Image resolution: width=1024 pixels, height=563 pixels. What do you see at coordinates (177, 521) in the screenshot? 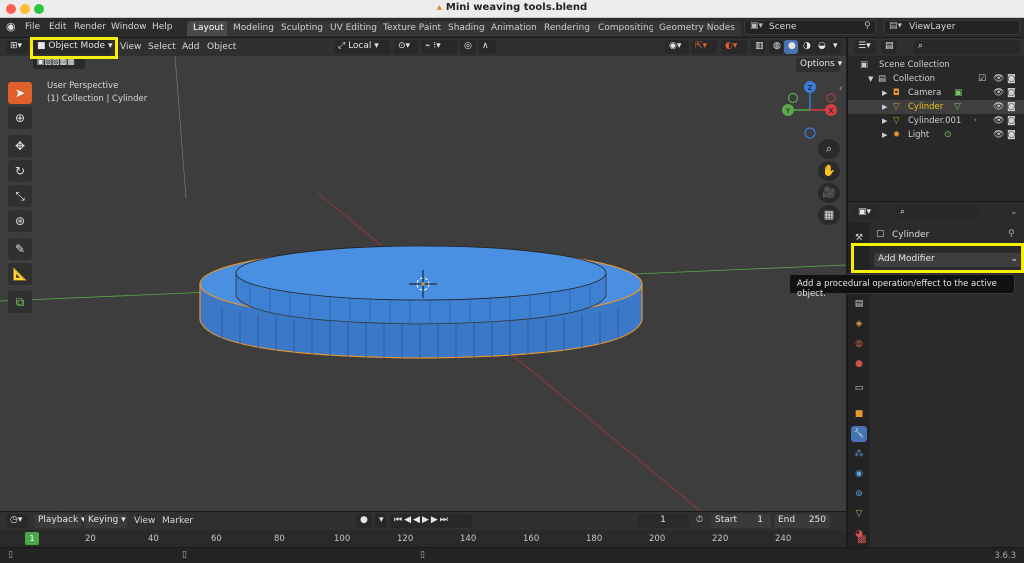
I see `timeline-menu-marker: Marker` at bounding box center [177, 521].